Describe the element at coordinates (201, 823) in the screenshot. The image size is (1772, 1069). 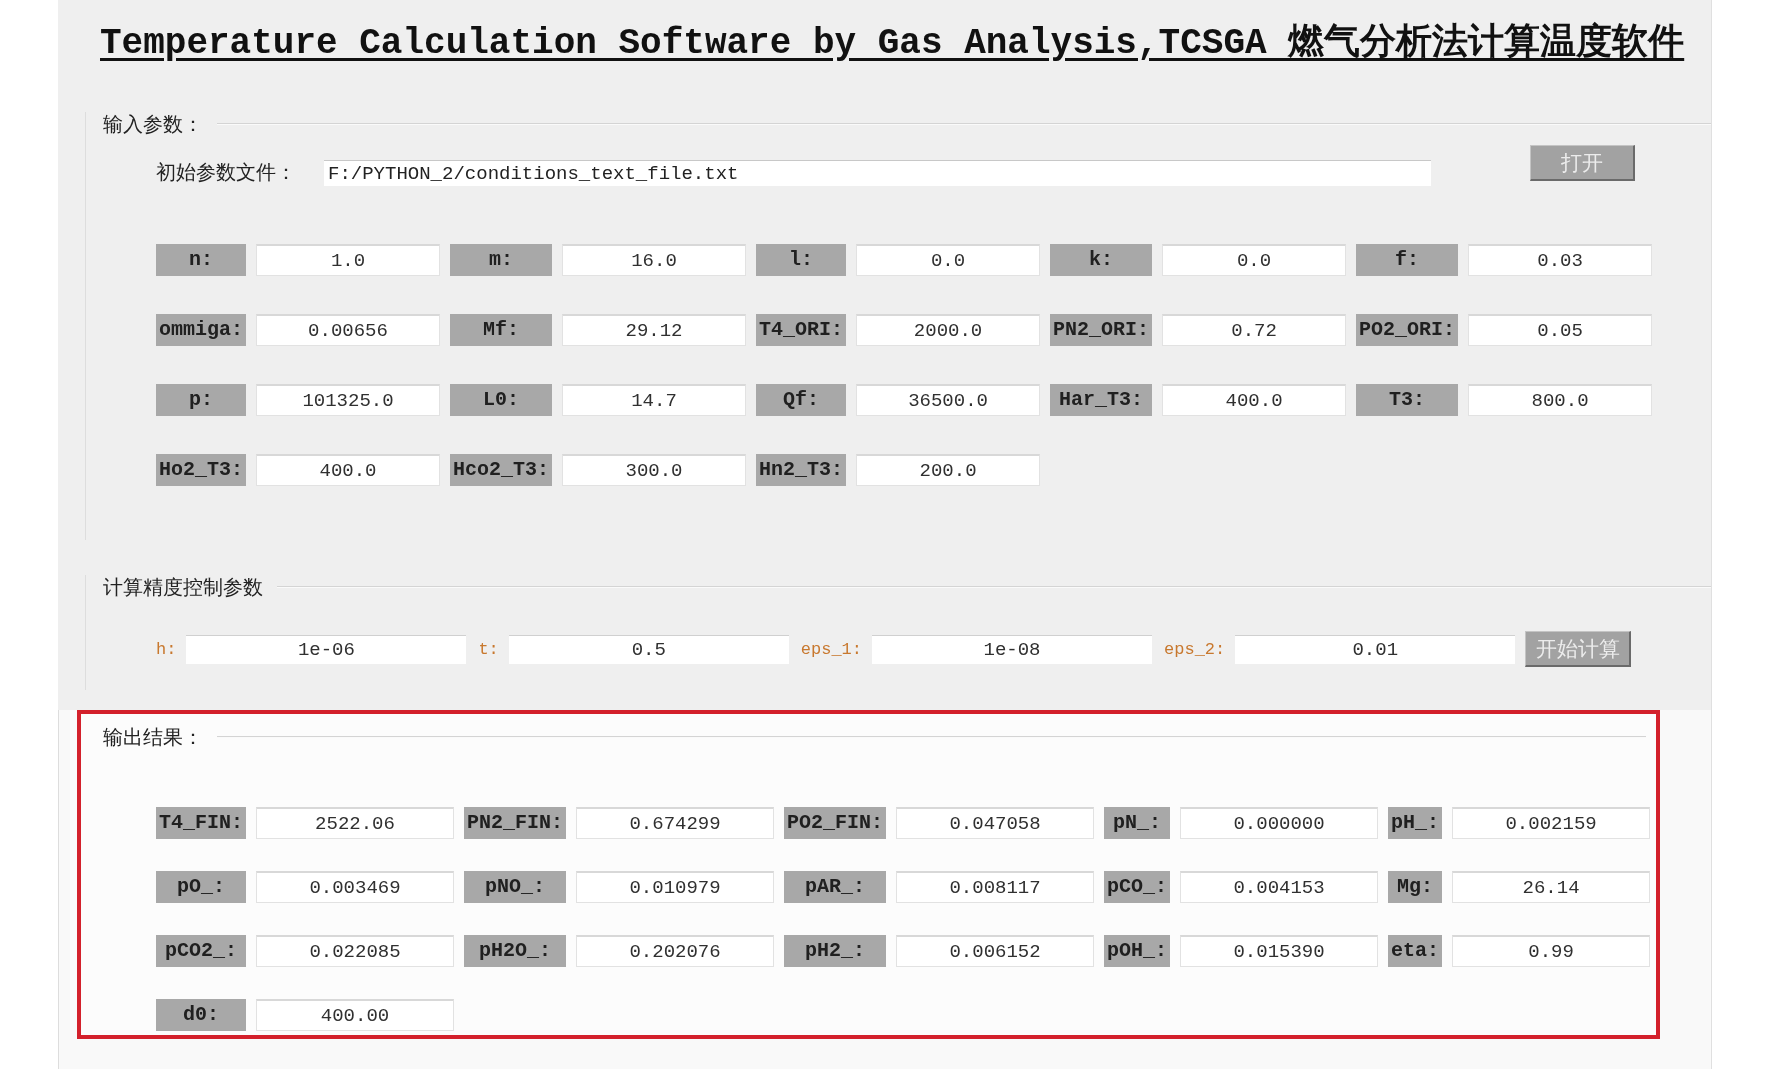
I see `result-label: T4_FIN:` at that location.